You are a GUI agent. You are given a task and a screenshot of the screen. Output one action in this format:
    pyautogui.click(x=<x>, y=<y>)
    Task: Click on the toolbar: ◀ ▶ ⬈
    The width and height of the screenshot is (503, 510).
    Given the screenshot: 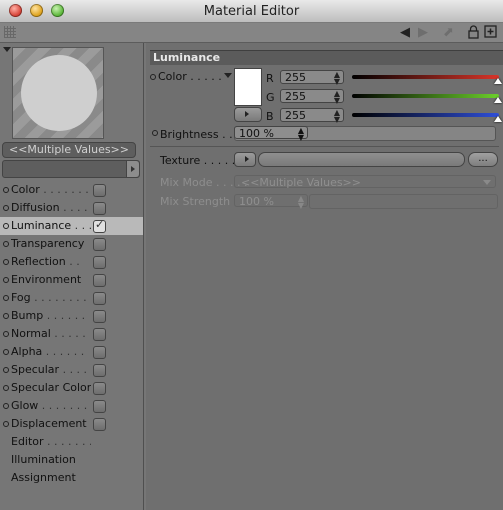 What is the action you would take?
    pyautogui.click(x=251, y=33)
    